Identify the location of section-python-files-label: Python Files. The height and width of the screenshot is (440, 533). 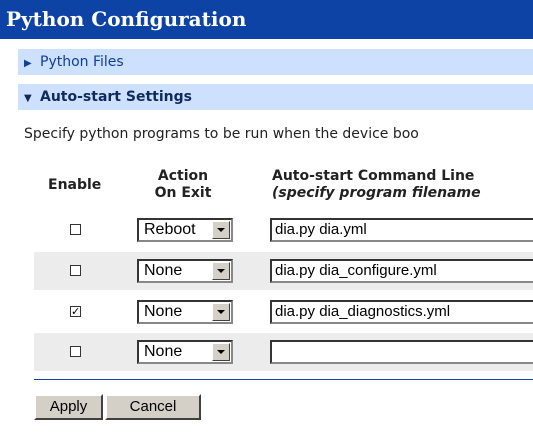
(82, 62).